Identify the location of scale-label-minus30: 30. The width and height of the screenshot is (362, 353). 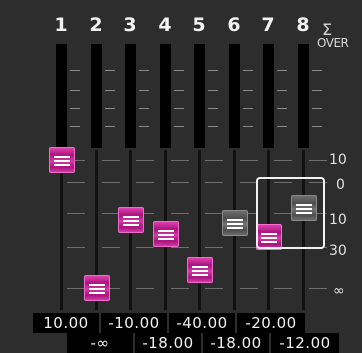
(338, 251).